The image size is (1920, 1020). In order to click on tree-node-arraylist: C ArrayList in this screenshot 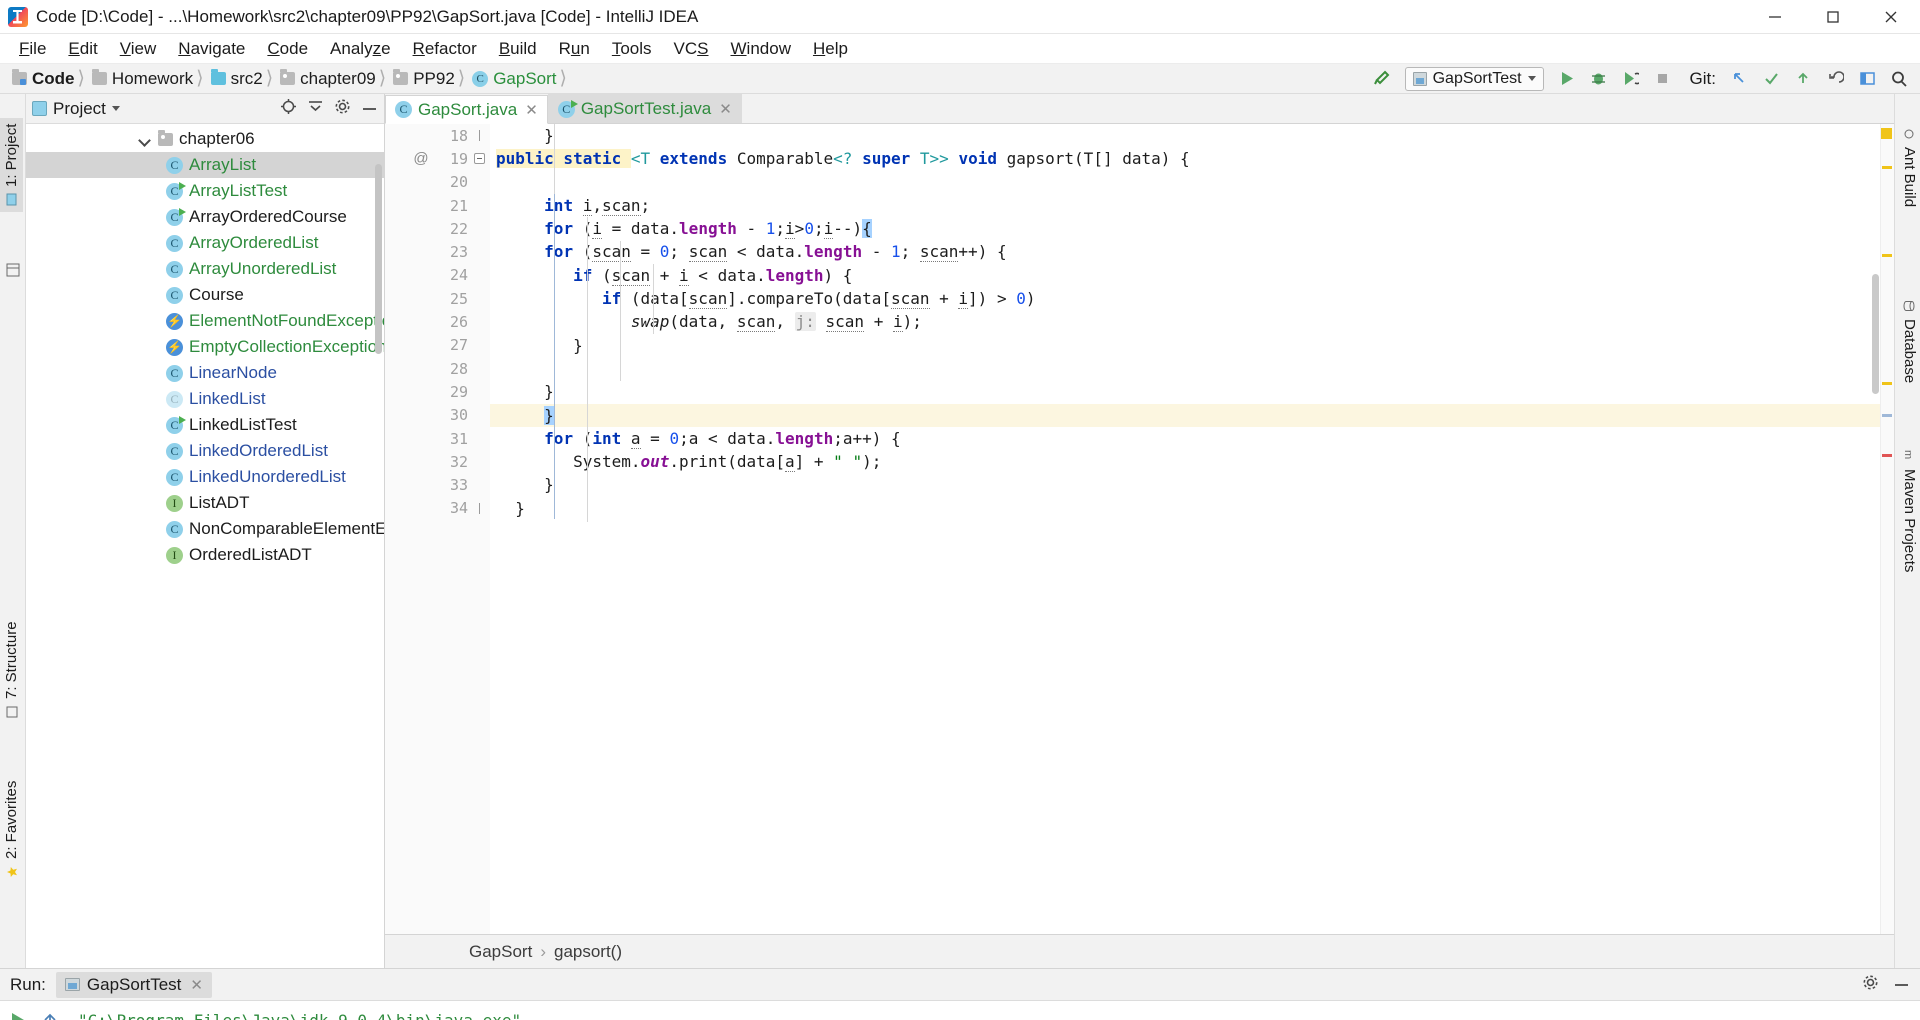, I will do `click(205, 165)`.